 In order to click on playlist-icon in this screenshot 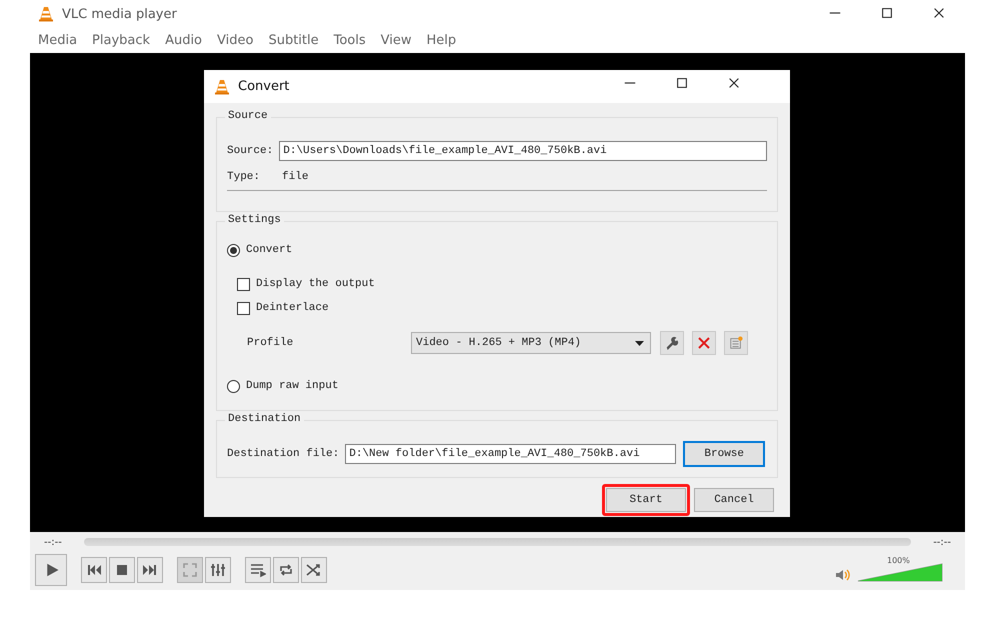, I will do `click(258, 570)`.